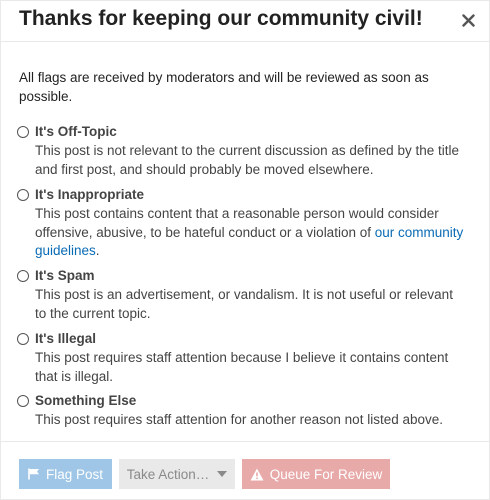 The height and width of the screenshot is (500, 490). I want to click on close-icon, so click(468, 20).